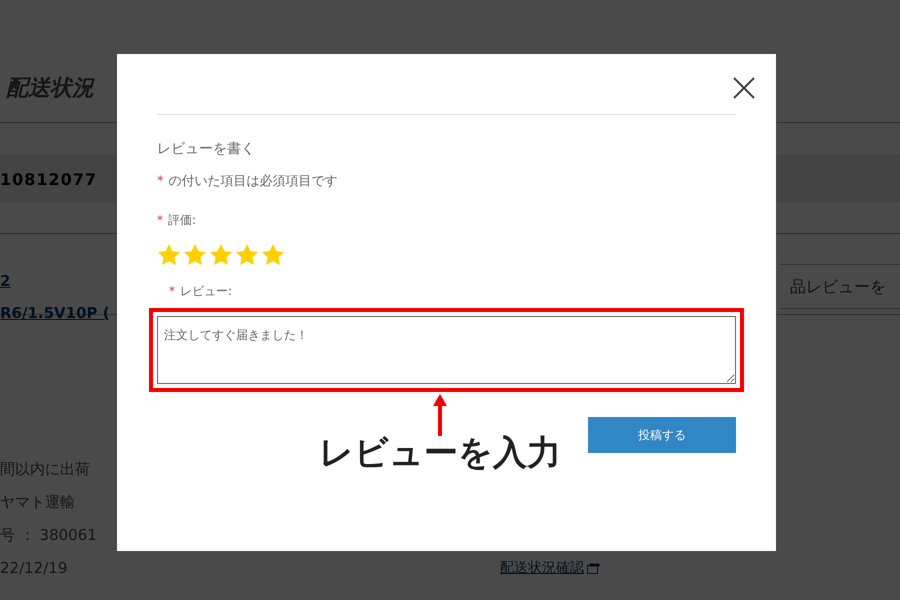  I want to click on submit-button: 投稿する, so click(662, 435).